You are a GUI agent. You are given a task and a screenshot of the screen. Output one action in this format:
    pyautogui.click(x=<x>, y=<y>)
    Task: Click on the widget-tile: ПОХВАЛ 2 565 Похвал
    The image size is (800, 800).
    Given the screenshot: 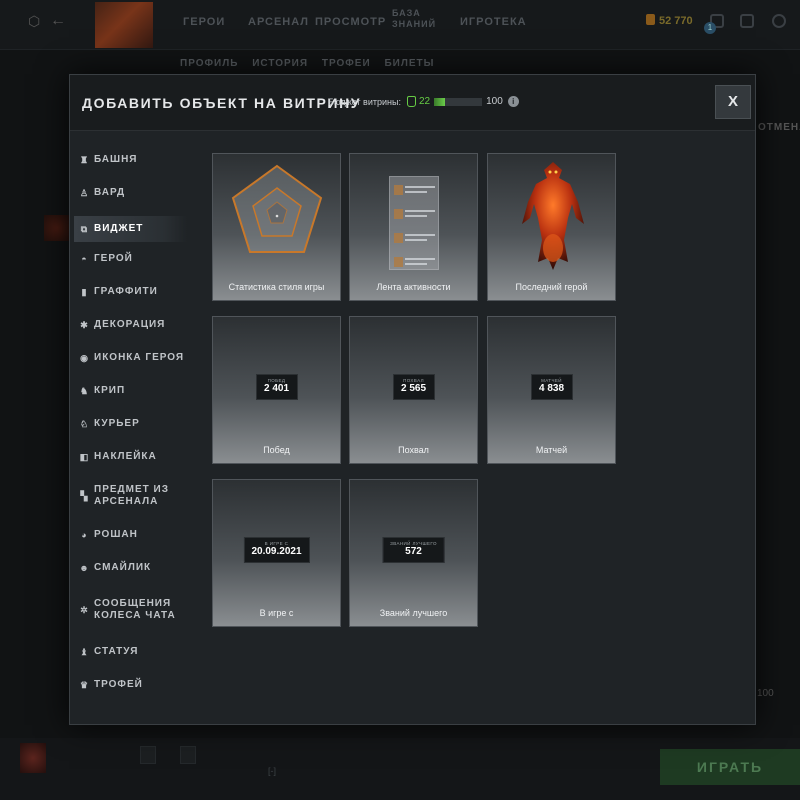 What is the action you would take?
    pyautogui.click(x=413, y=390)
    